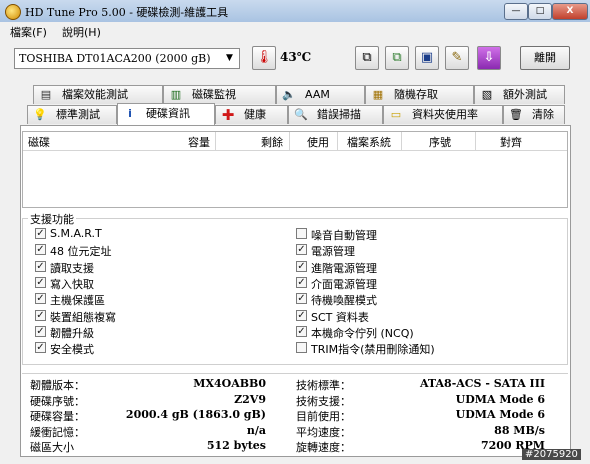  Describe the element at coordinates (396, 114) in the screenshot. I see `folder-icon: ▭` at that location.